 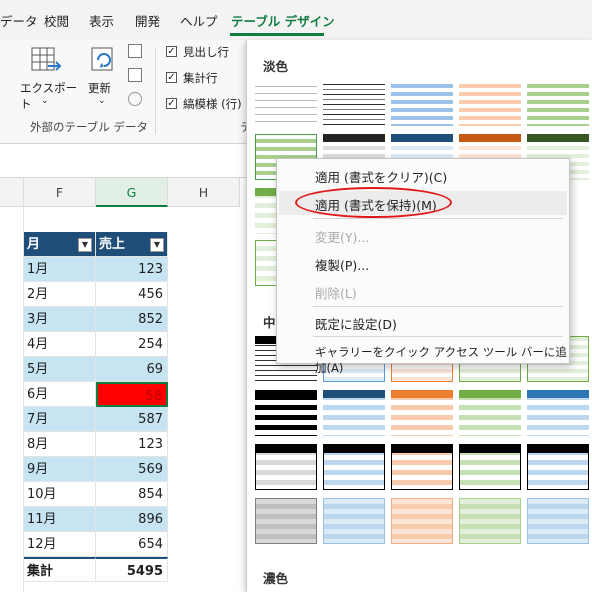 I want to click on menu-item-set-default: 既定に設定(D), so click(x=356, y=323).